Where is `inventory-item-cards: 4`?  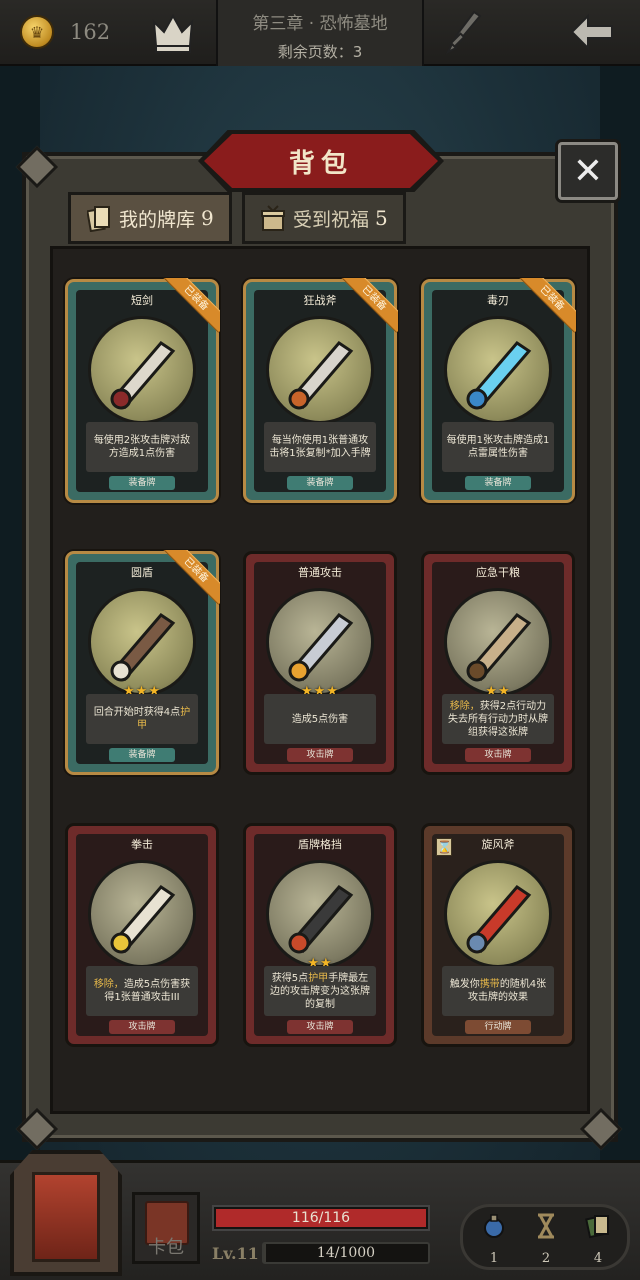 inventory-item-cards: 4 is located at coordinates (598, 1239).